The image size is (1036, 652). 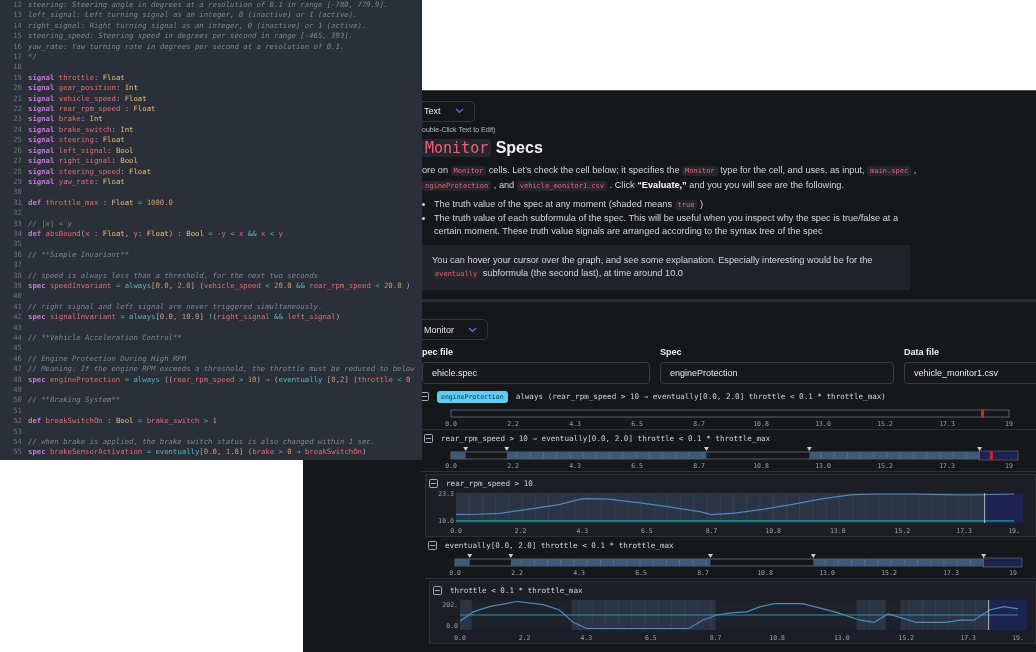 I want to click on field-label: Data file, so click(x=922, y=352).